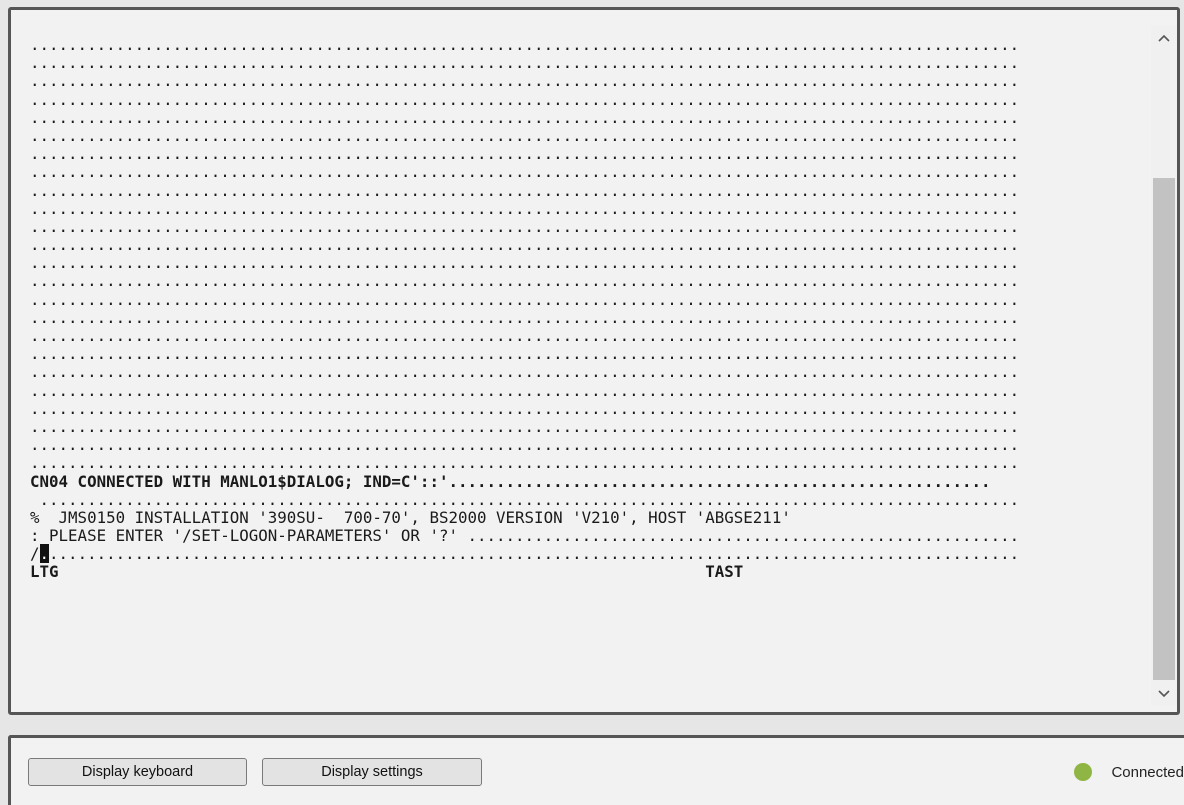 The height and width of the screenshot is (805, 1184). Describe the element at coordinates (137, 772) in the screenshot. I see `display-keyboard-button: Display keyboard` at that location.